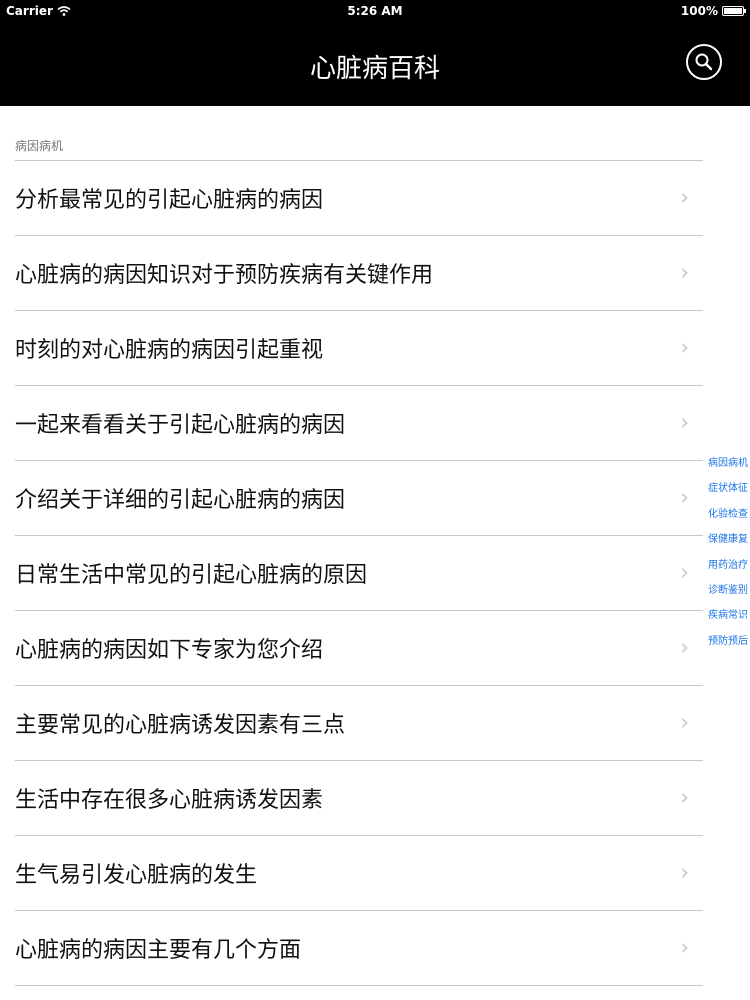 This screenshot has height=1000, width=750. I want to click on section-index-bar: 病因病机 症状体征 化验检查 保健康复 用药治疗 诊断鉴别 疾病常识 预防预后, so click(725, 556).